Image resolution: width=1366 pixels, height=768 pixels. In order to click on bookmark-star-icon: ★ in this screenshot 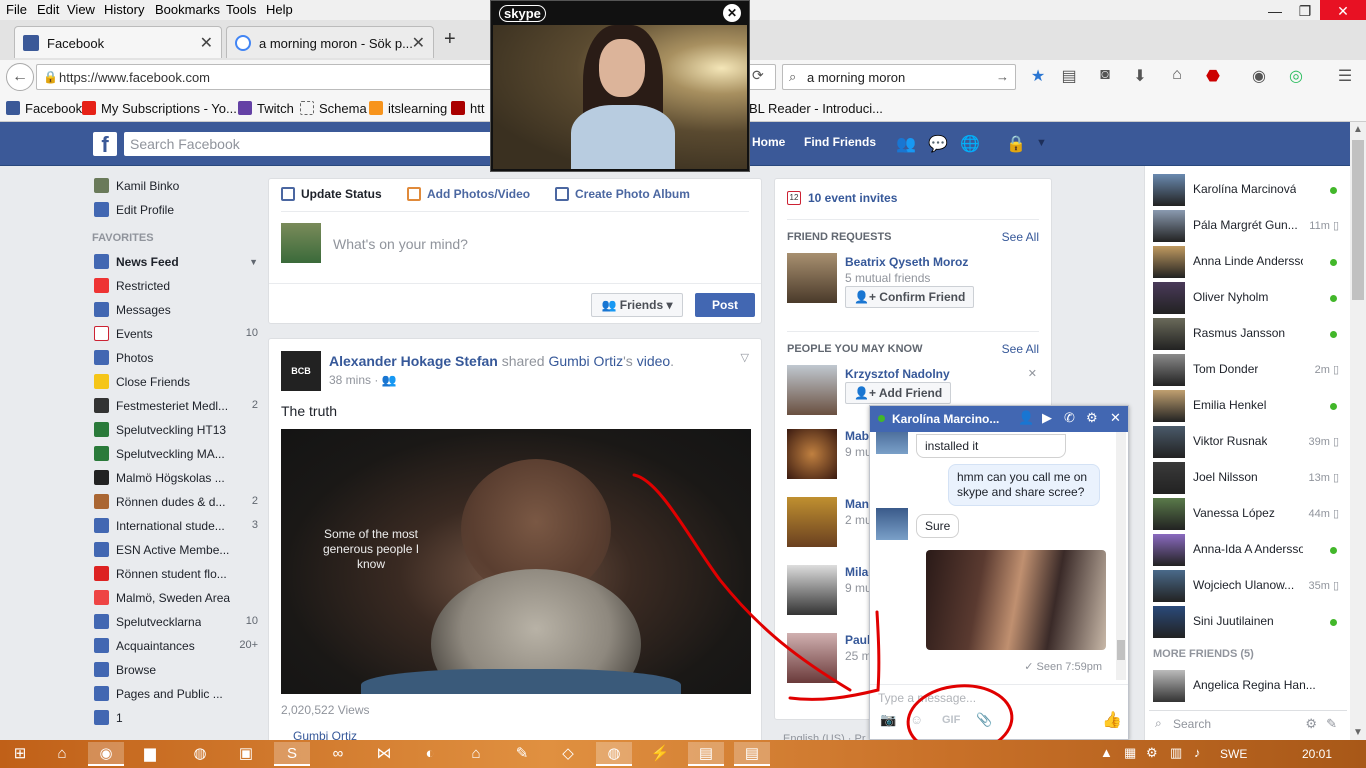, I will do `click(1038, 76)`.